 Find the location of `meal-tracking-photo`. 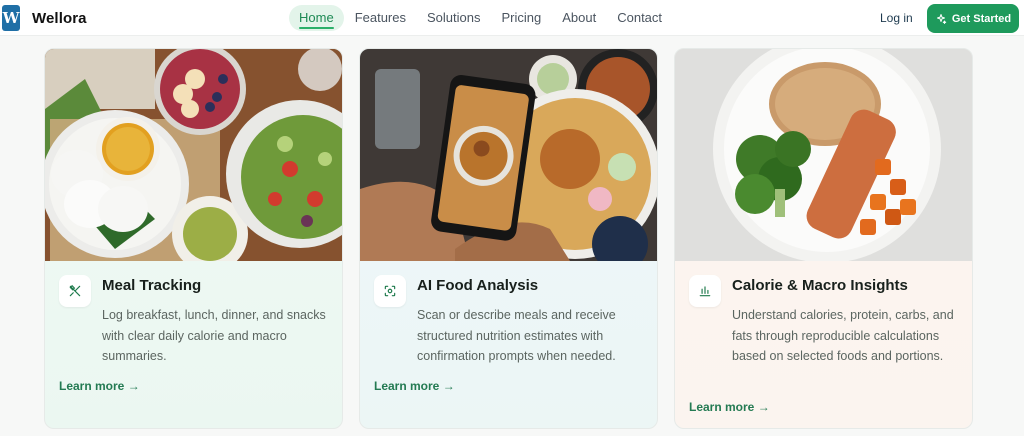

meal-tracking-photo is located at coordinates (193, 155).